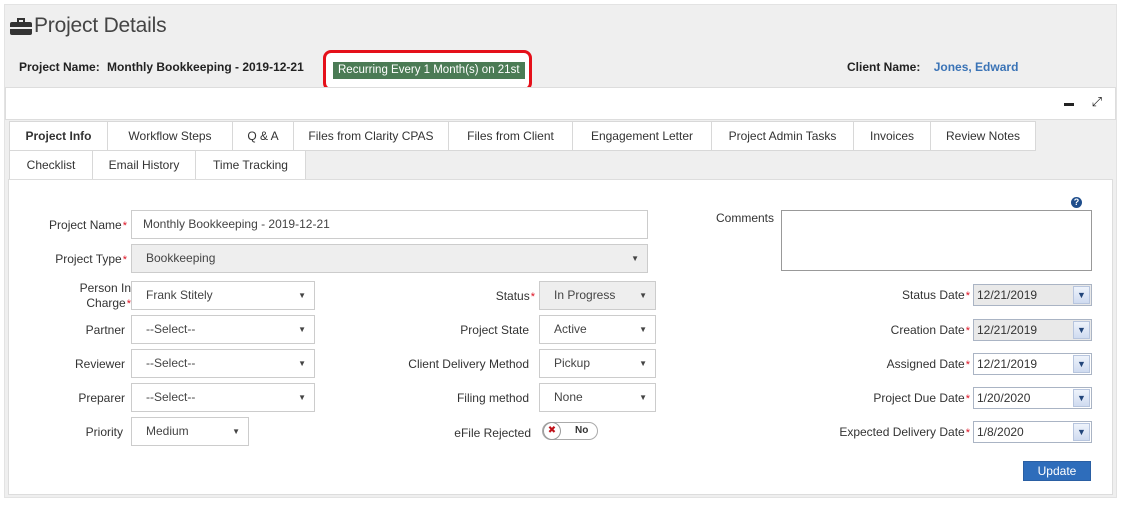 The height and width of the screenshot is (507, 1122). I want to click on priority-select: Medium ▼, so click(190, 431).